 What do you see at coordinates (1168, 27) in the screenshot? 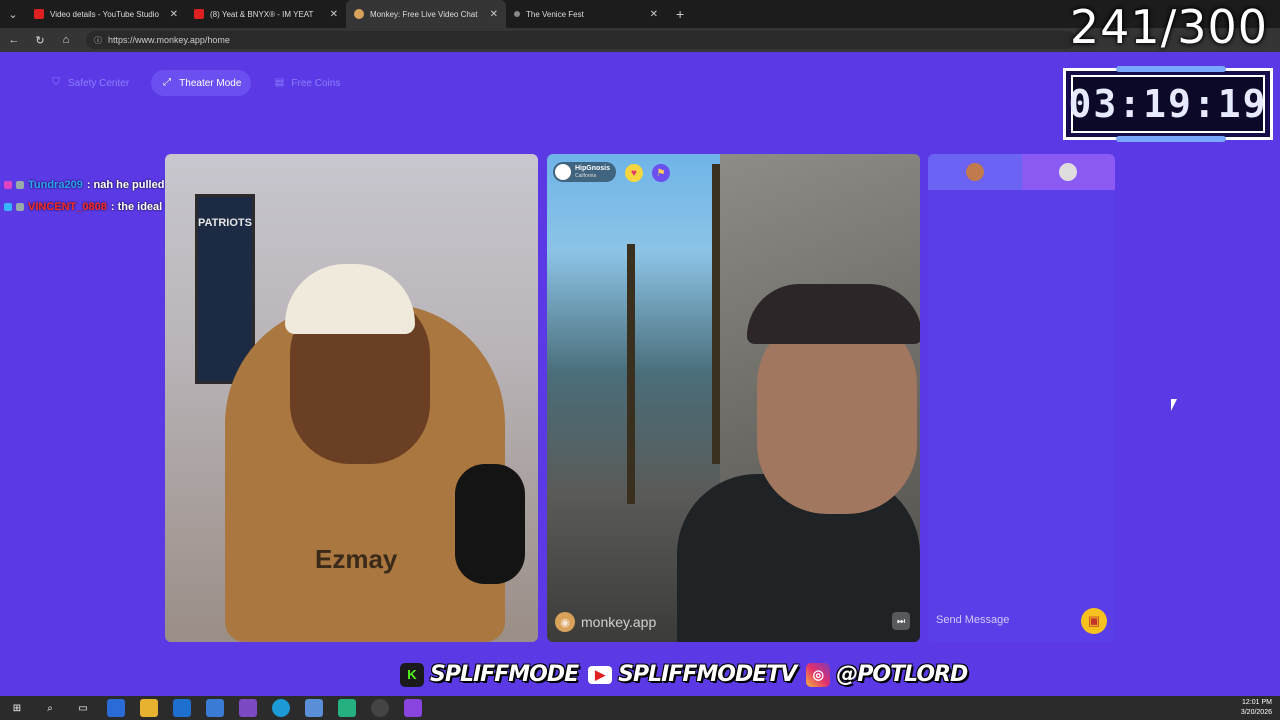
I see `stream-counter: 241/300` at bounding box center [1168, 27].